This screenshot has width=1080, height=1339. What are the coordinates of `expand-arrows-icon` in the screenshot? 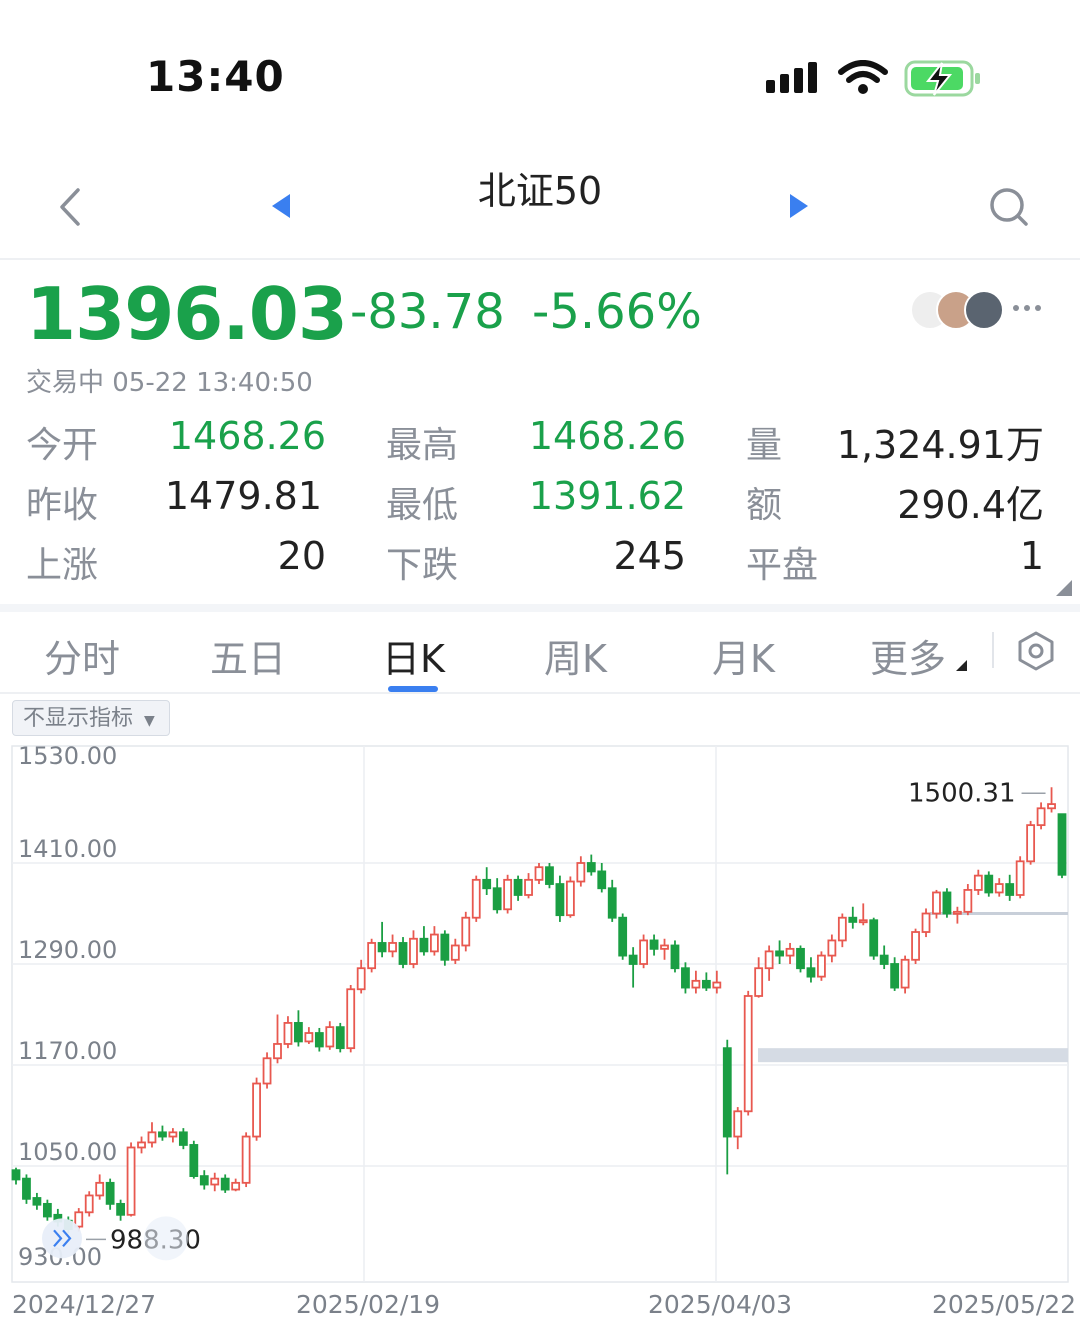 It's located at (1064, 589).